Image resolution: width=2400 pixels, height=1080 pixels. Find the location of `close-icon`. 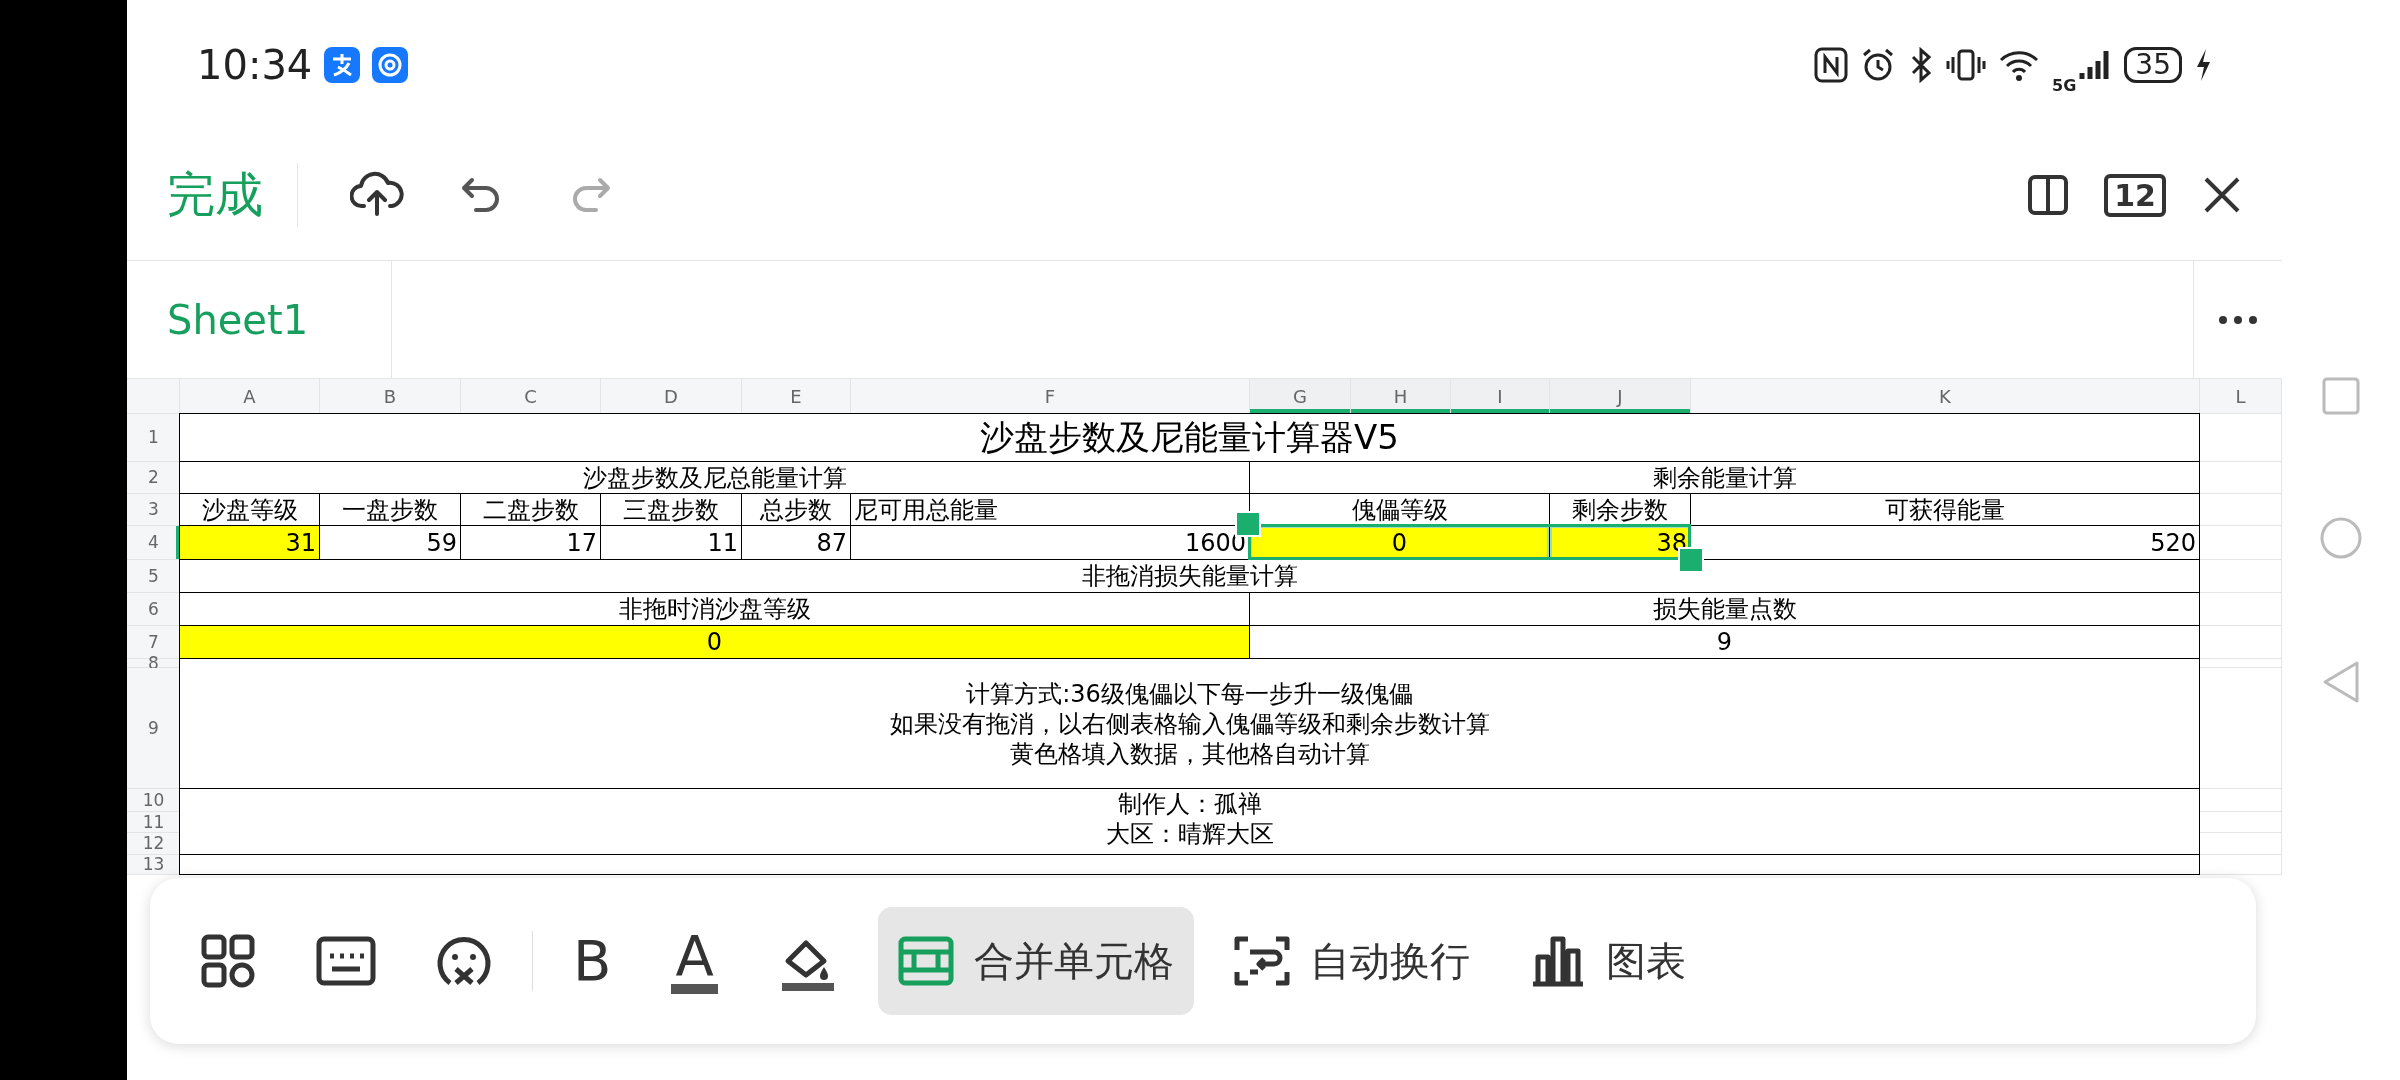

close-icon is located at coordinates (2222, 195).